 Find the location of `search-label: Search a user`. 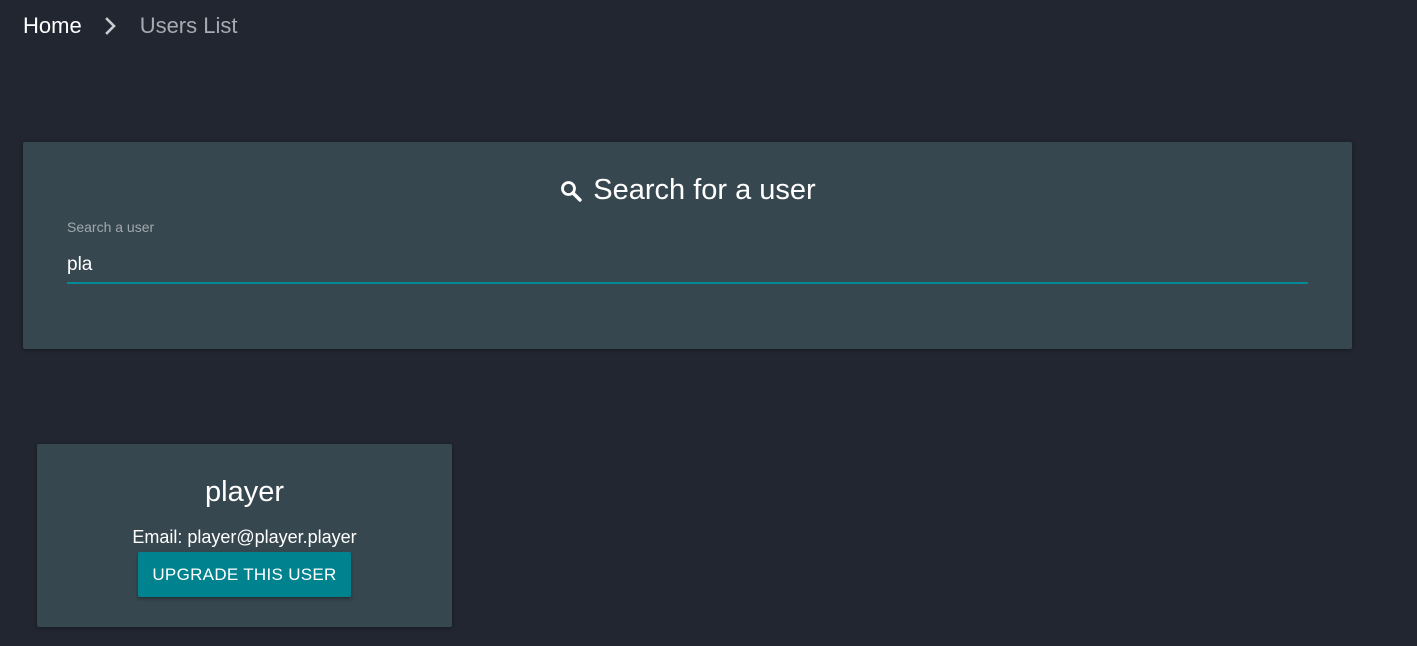

search-label: Search a user is located at coordinates (111, 227).